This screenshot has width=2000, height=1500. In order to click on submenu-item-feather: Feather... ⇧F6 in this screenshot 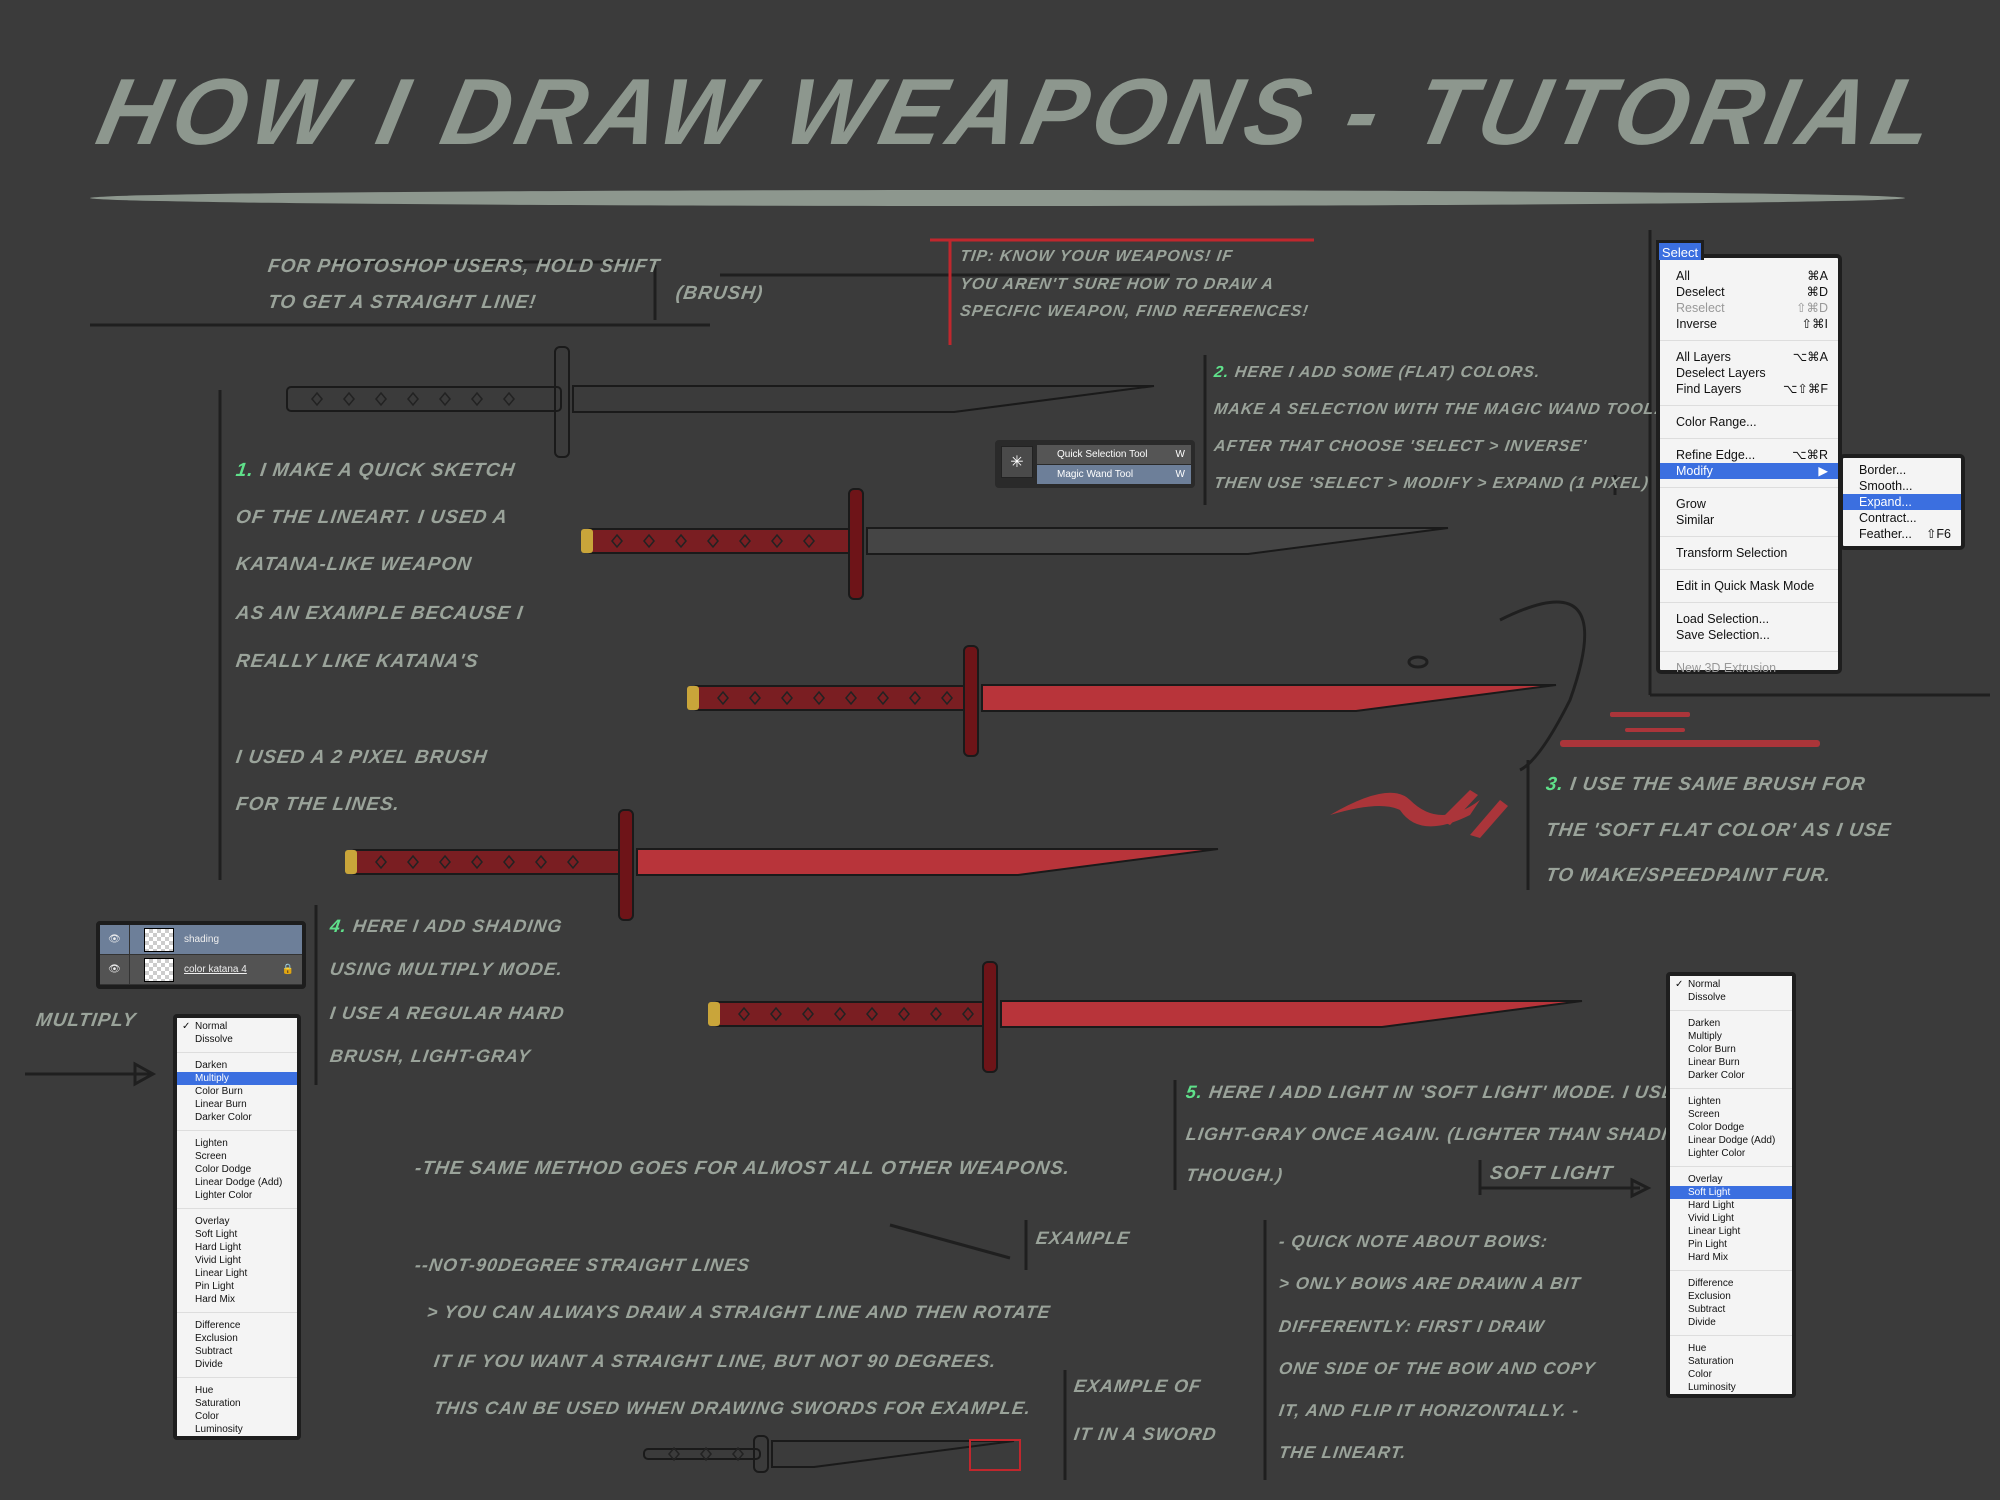, I will do `click(1902, 534)`.